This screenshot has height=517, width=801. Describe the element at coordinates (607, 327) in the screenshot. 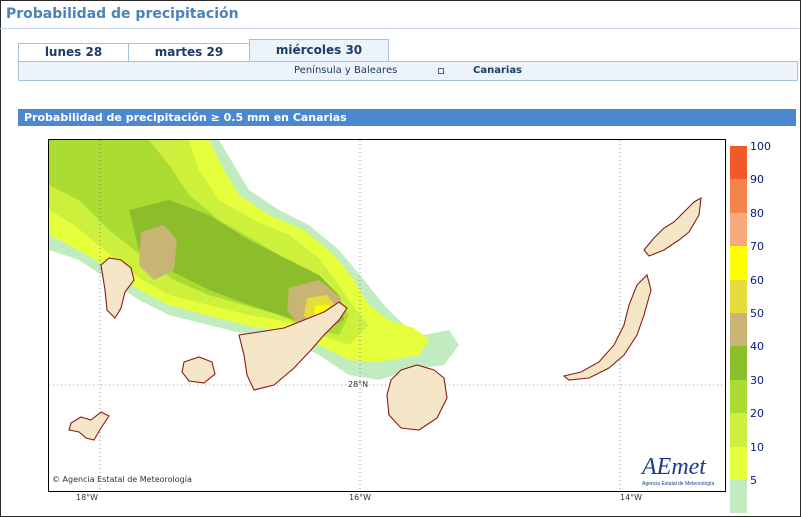

I see `island-fuerteventura` at that location.